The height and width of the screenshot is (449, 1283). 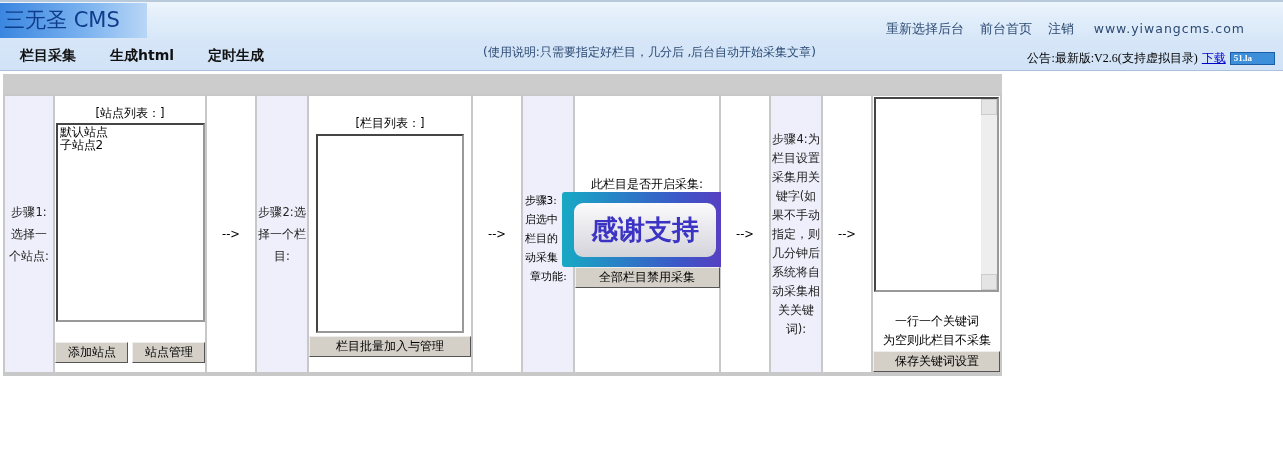 I want to click on site-list: 默认站点 子站点2, so click(x=130, y=222).